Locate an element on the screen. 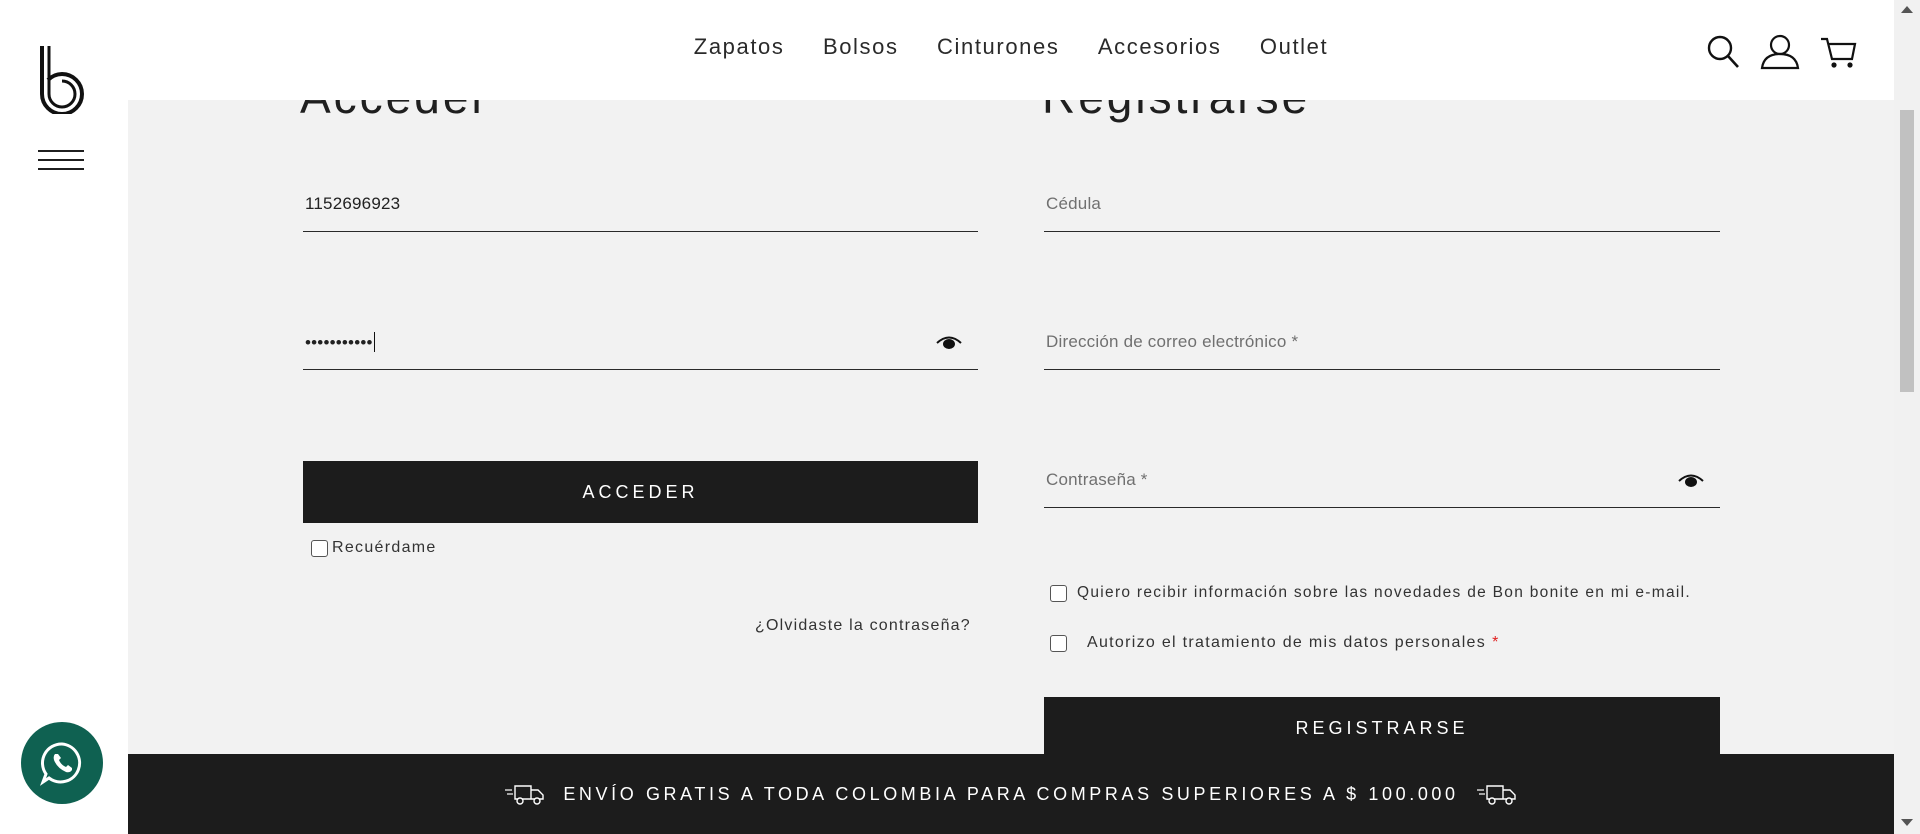 The width and height of the screenshot is (1920, 834). nav-item-zapatos: Zapatos is located at coordinates (739, 47).